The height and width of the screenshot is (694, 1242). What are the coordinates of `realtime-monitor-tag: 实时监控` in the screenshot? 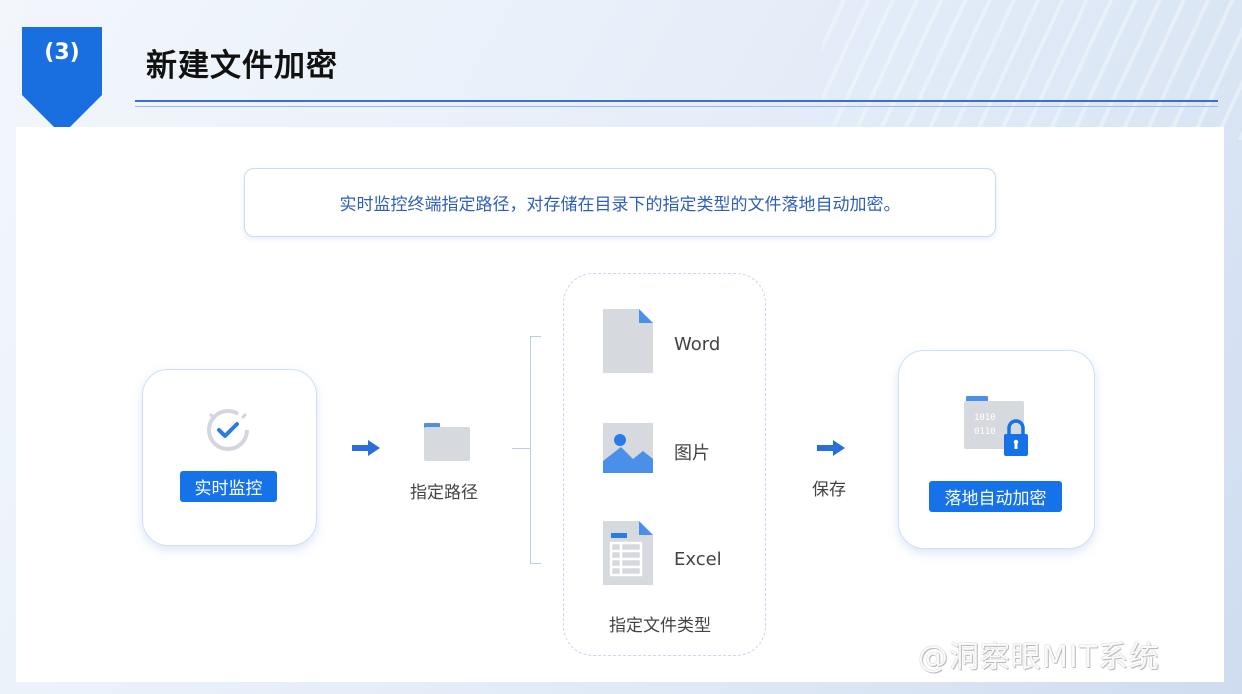 It's located at (228, 486).